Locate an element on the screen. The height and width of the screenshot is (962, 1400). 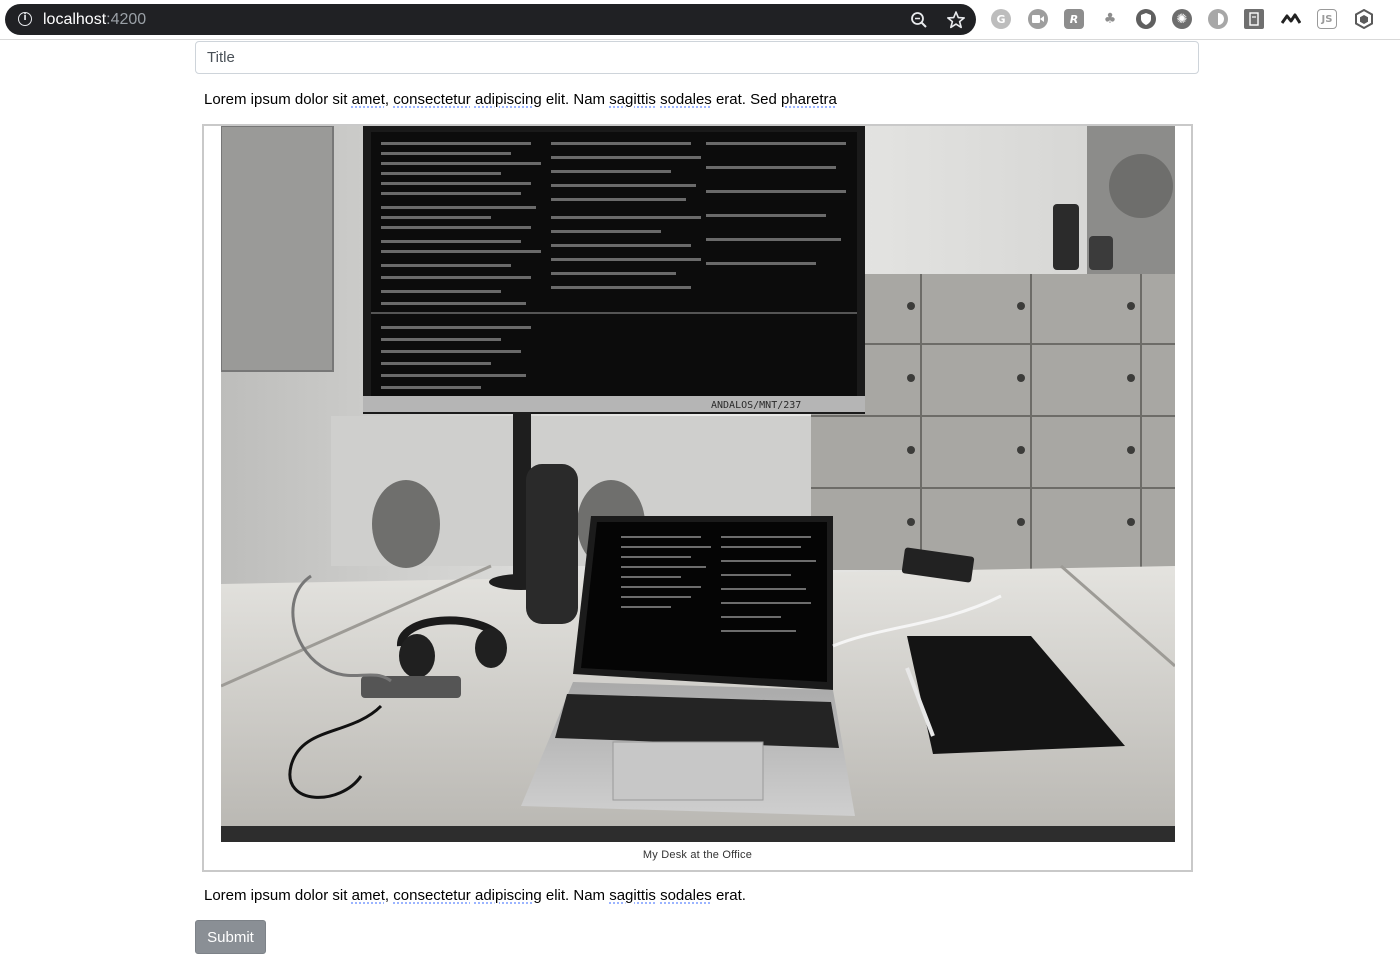
shield-icon is located at coordinates (1146, 19).